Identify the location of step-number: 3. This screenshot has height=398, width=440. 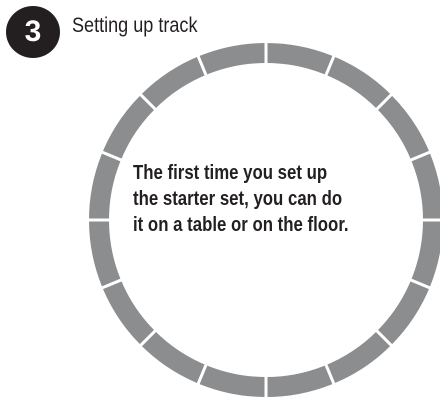
(33, 31).